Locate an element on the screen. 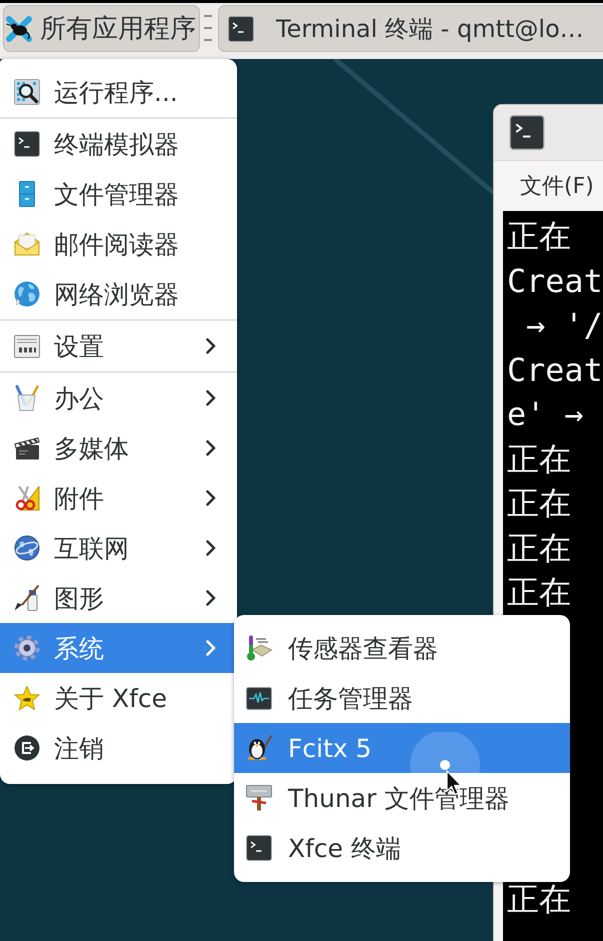 This screenshot has width=603, height=941. scissors-ruler-icon is located at coordinates (27, 498).